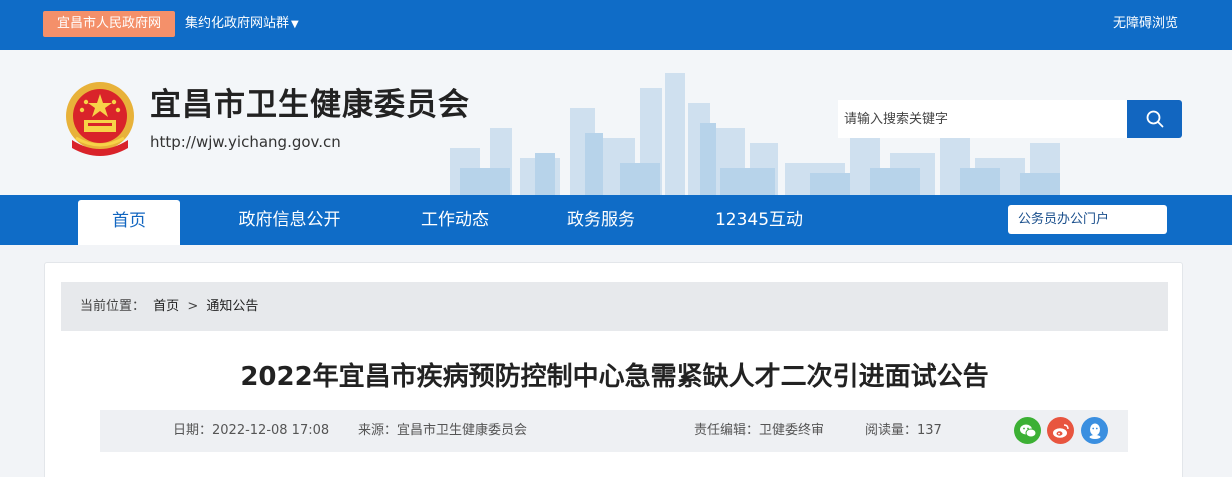  I want to click on article-source: 来源：宜昌市卫生健康委员会, so click(443, 430).